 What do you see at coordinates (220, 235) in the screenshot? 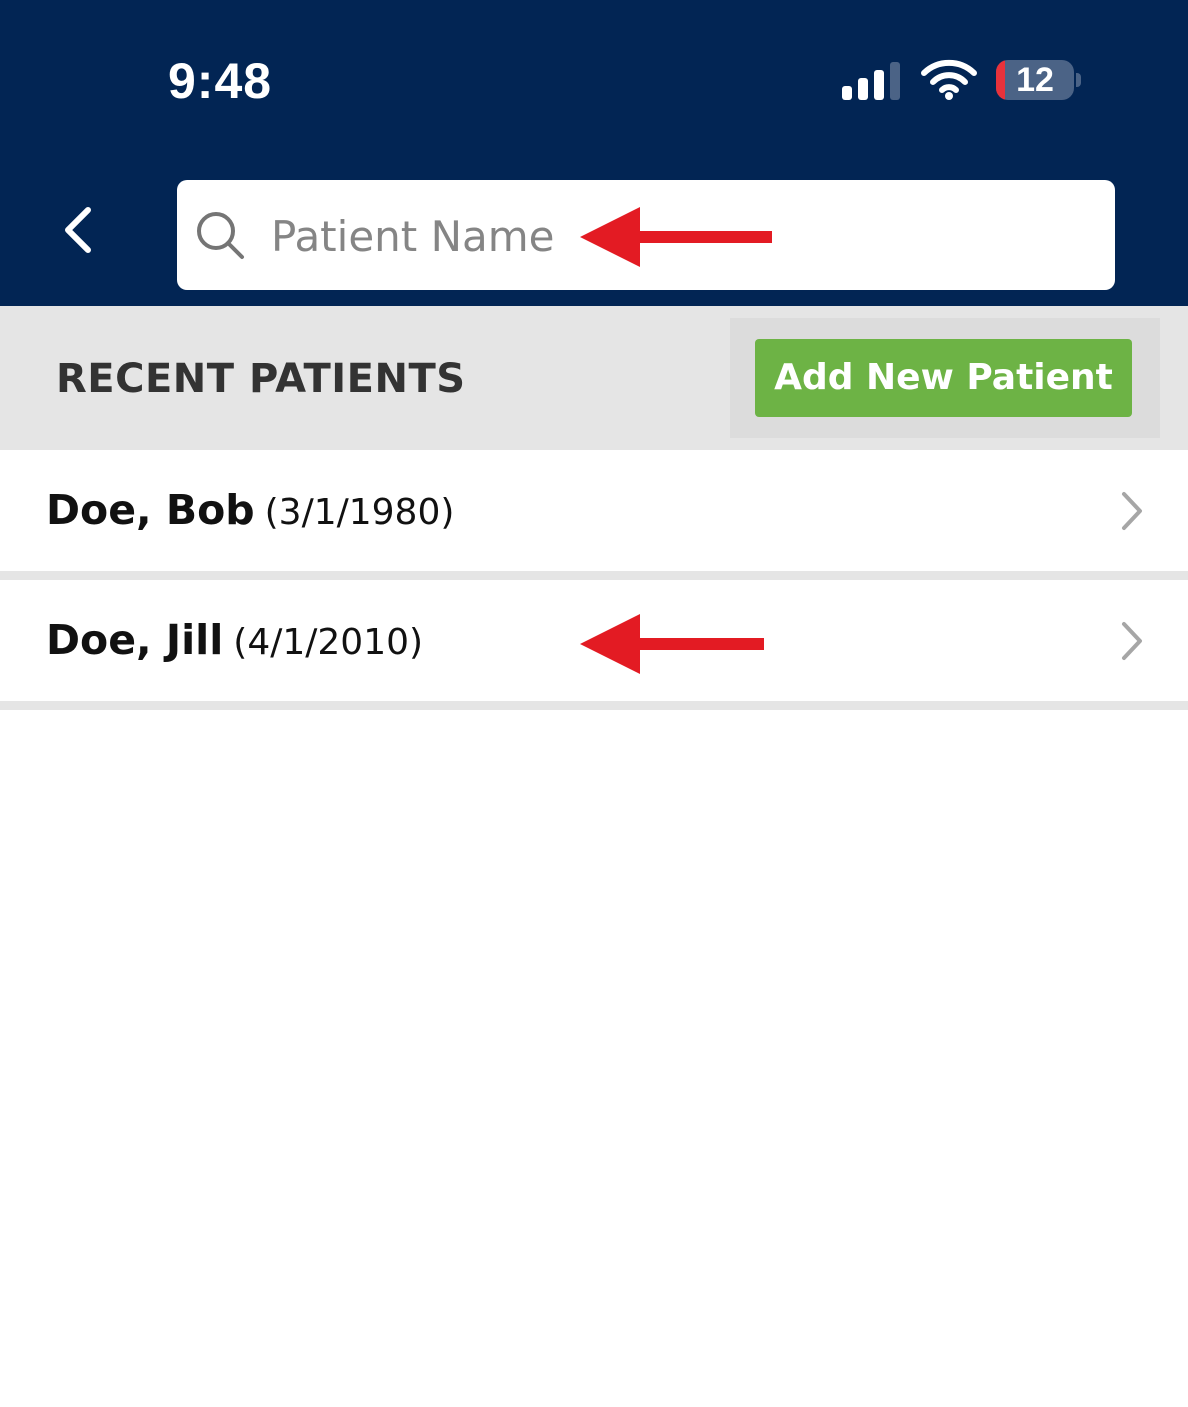
I see `search-icon` at bounding box center [220, 235].